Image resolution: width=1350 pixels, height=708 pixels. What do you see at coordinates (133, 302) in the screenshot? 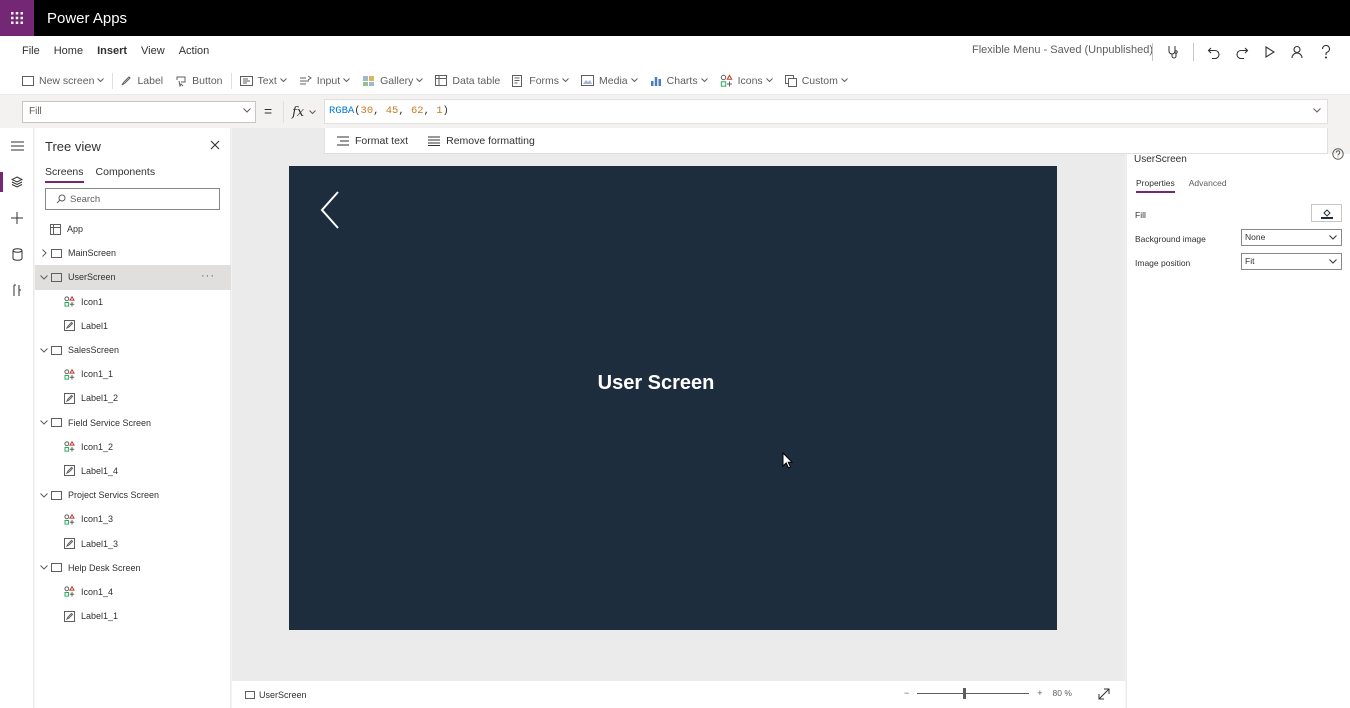
I see `tree-node-icon: Icon1` at bounding box center [133, 302].